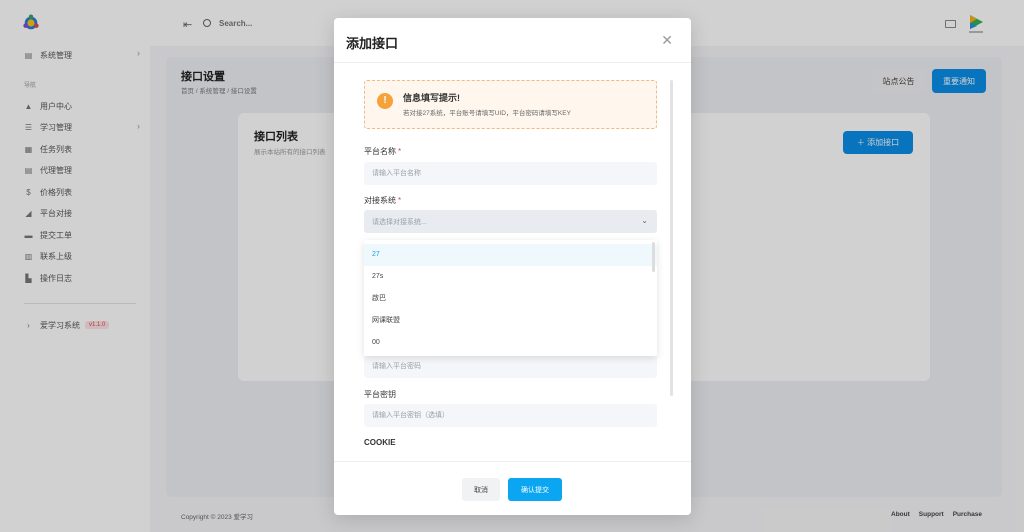 This screenshot has width=1024, height=532. What do you see at coordinates (383, 151) in the screenshot?
I see `platform-name-label: 平台名称 *` at bounding box center [383, 151].